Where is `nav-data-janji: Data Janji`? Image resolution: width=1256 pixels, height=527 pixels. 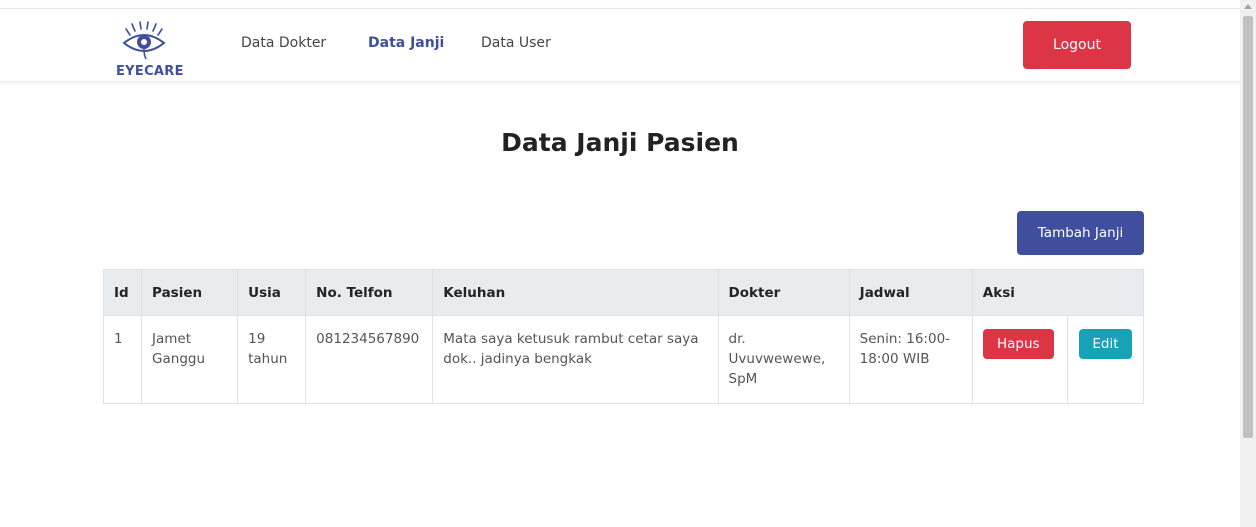
nav-data-janji: Data Janji is located at coordinates (406, 43).